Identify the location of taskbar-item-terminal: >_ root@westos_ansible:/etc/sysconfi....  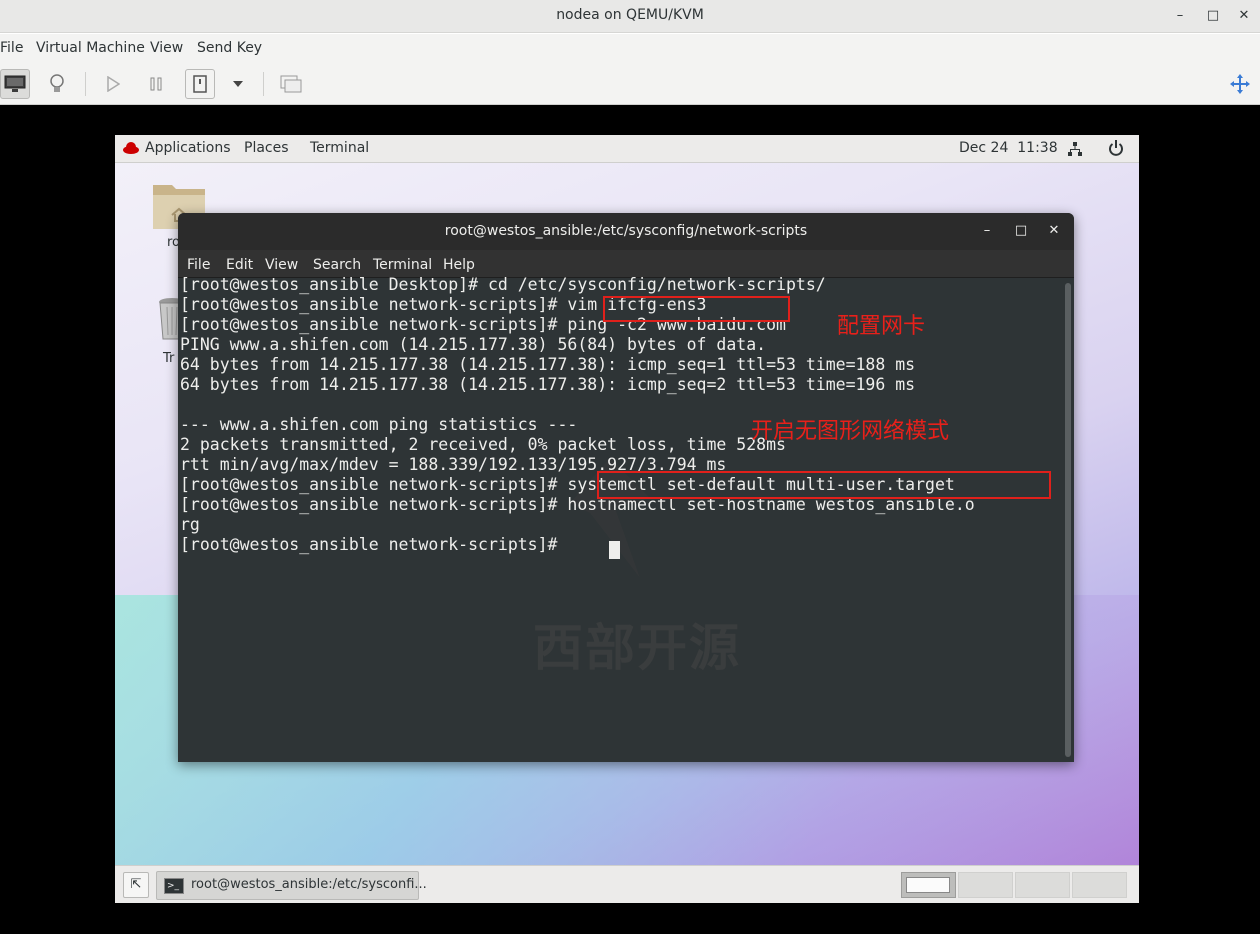
(291, 885).